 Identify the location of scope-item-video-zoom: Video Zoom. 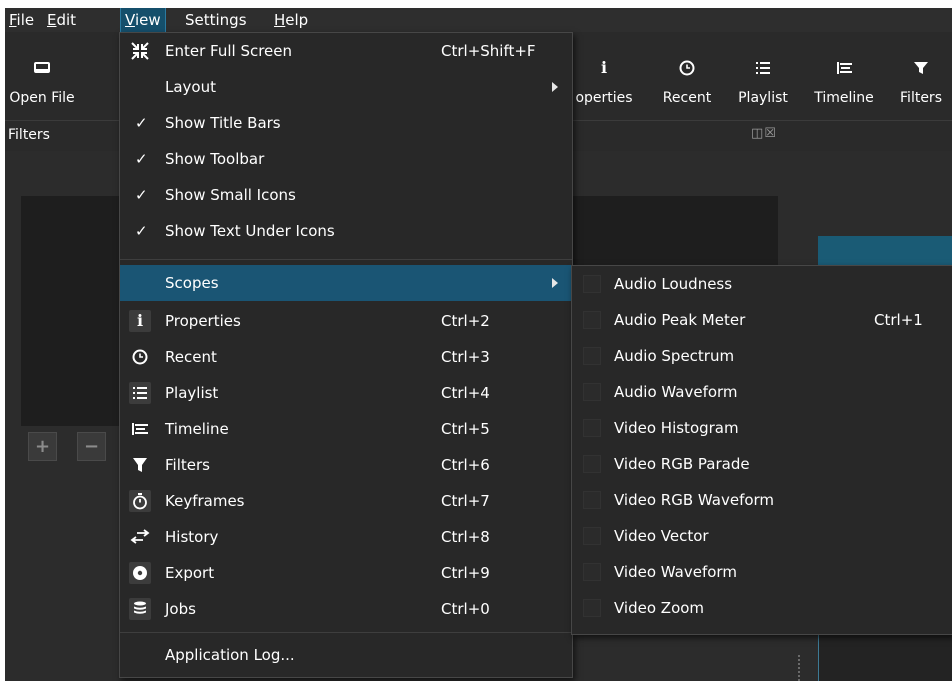
(762, 608).